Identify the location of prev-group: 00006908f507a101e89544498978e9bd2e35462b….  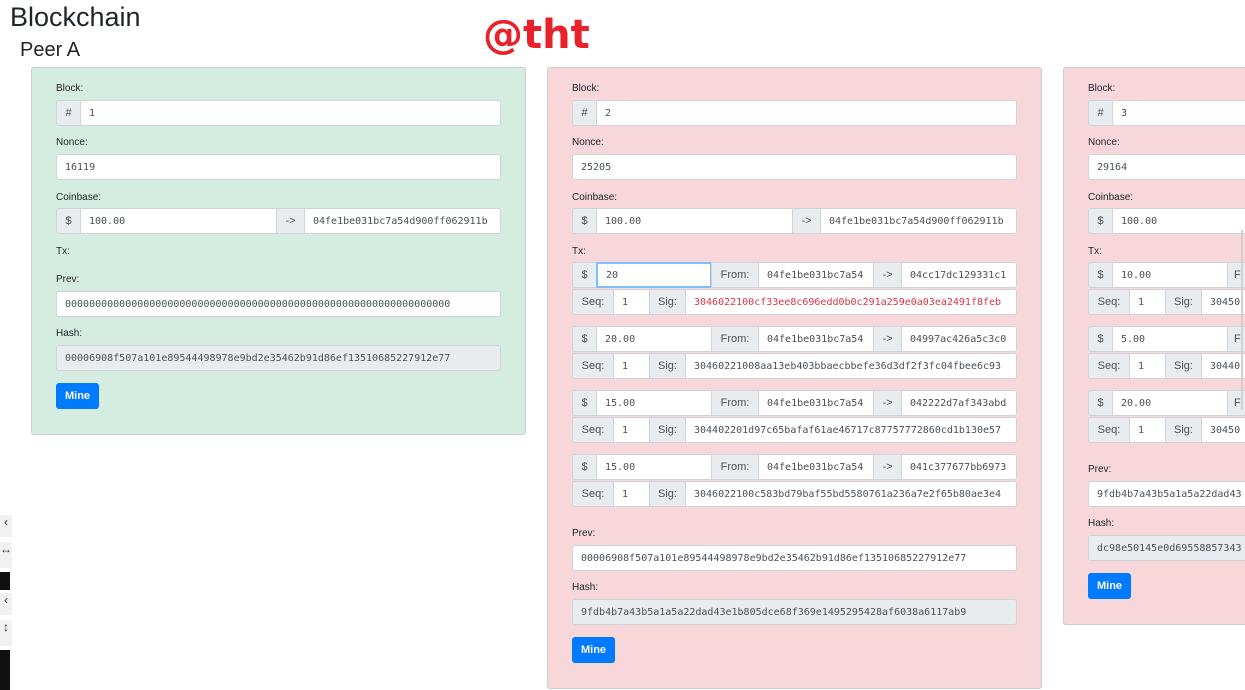
(794, 558).